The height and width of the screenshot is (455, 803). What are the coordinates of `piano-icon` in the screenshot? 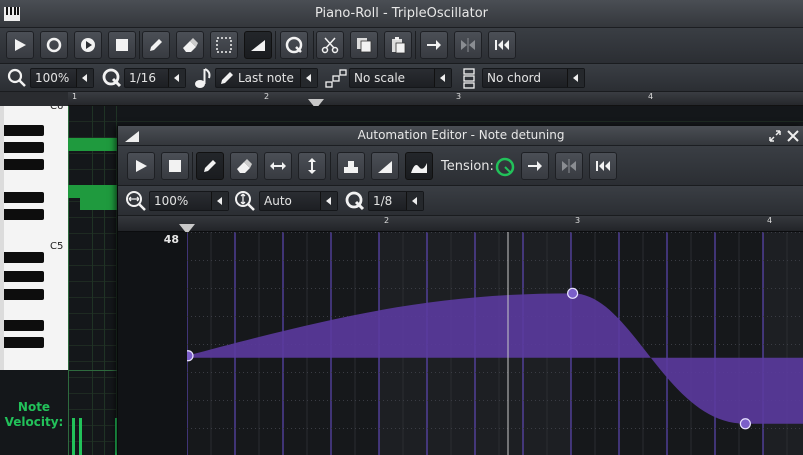 It's located at (12, 13).